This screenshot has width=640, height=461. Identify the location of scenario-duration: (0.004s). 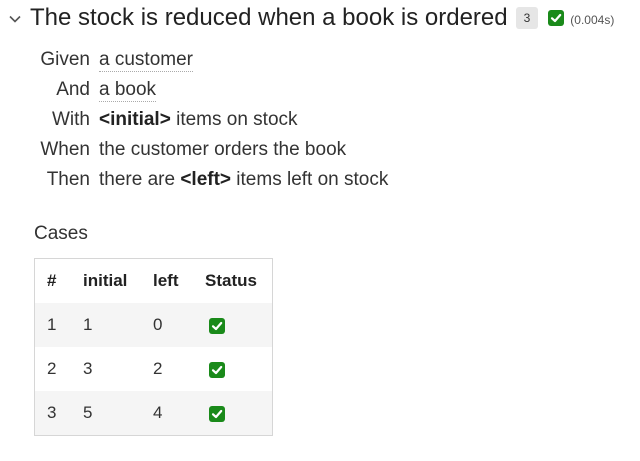
(592, 20).